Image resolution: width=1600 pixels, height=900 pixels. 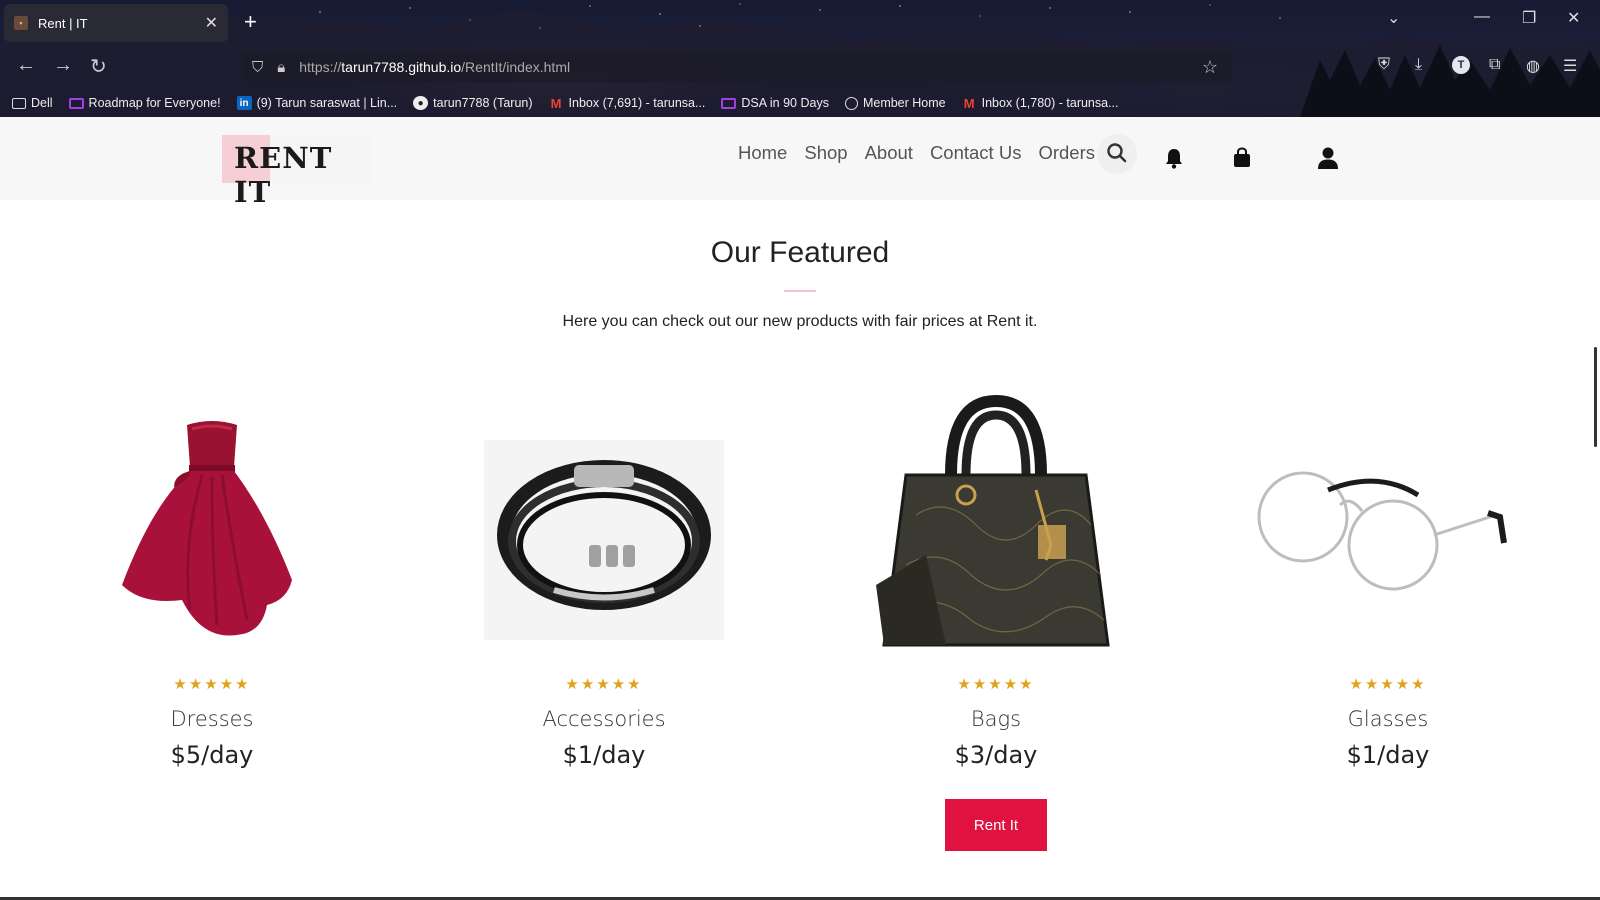 What do you see at coordinates (785, 103) in the screenshot?
I see `bookmark-label: DSA in 90 Days` at bounding box center [785, 103].